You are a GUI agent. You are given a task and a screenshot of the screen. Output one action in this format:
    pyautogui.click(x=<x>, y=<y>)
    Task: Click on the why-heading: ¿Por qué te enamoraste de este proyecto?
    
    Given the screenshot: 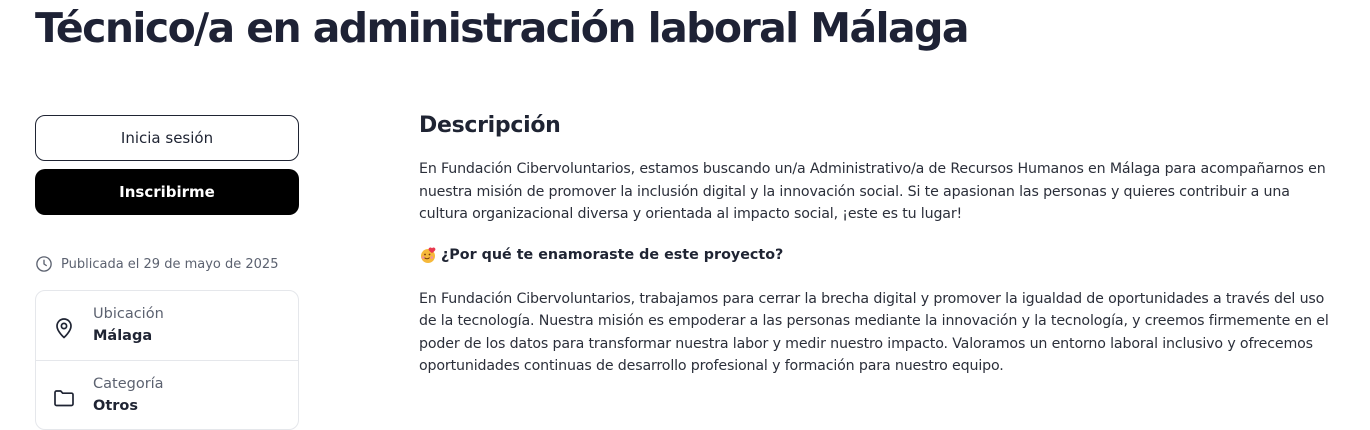 What is the action you would take?
    pyautogui.click(x=874, y=255)
    